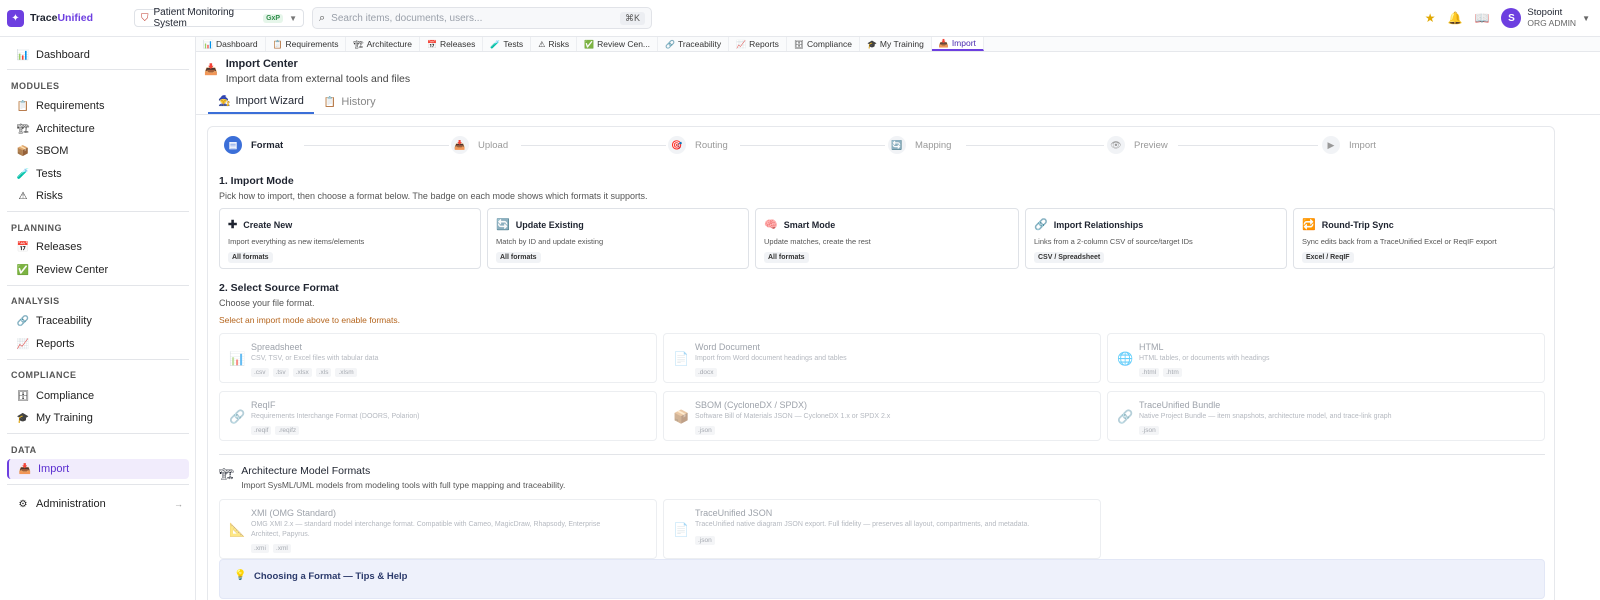  Describe the element at coordinates (98, 247) in the screenshot. I see `sidebar-item-releases: 📅 Releases` at that location.